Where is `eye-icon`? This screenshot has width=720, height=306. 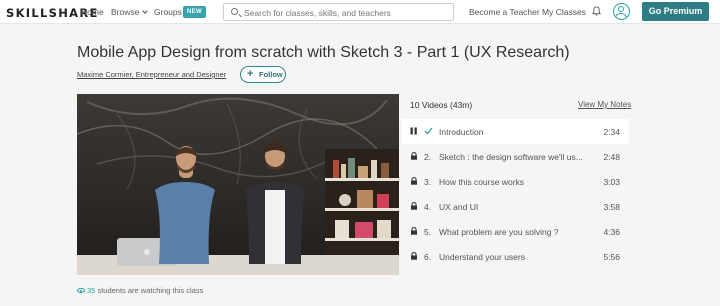
eye-icon is located at coordinates (81, 290).